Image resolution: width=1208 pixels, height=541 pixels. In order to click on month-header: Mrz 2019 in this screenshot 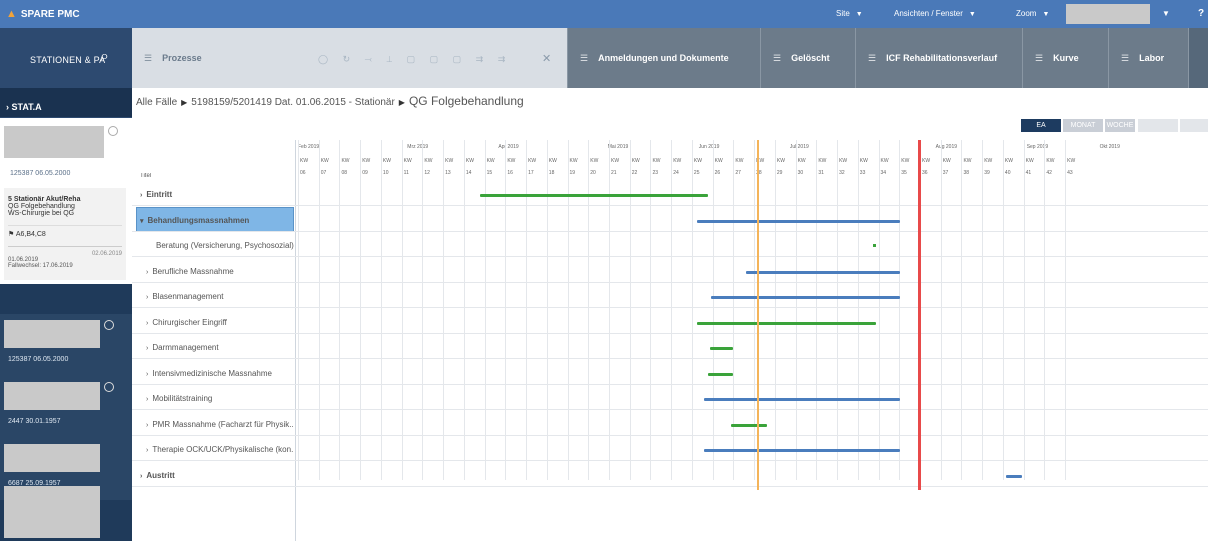, I will do `click(418, 147)`.